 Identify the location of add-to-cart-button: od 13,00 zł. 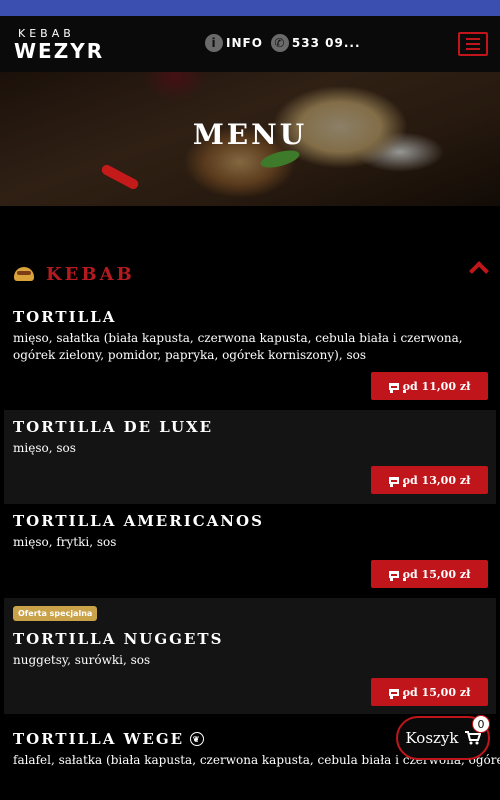
(429, 480).